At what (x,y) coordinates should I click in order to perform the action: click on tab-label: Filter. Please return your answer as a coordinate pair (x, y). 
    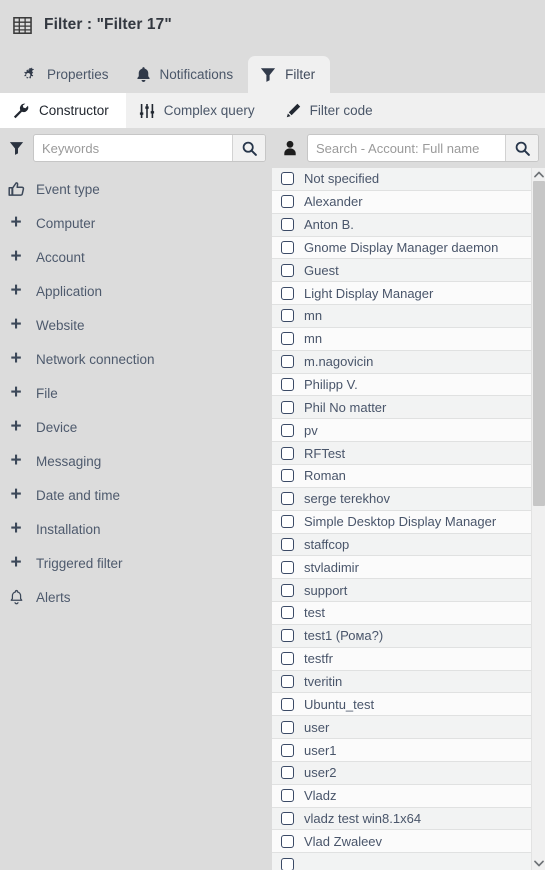
    Looking at the image, I should click on (300, 74).